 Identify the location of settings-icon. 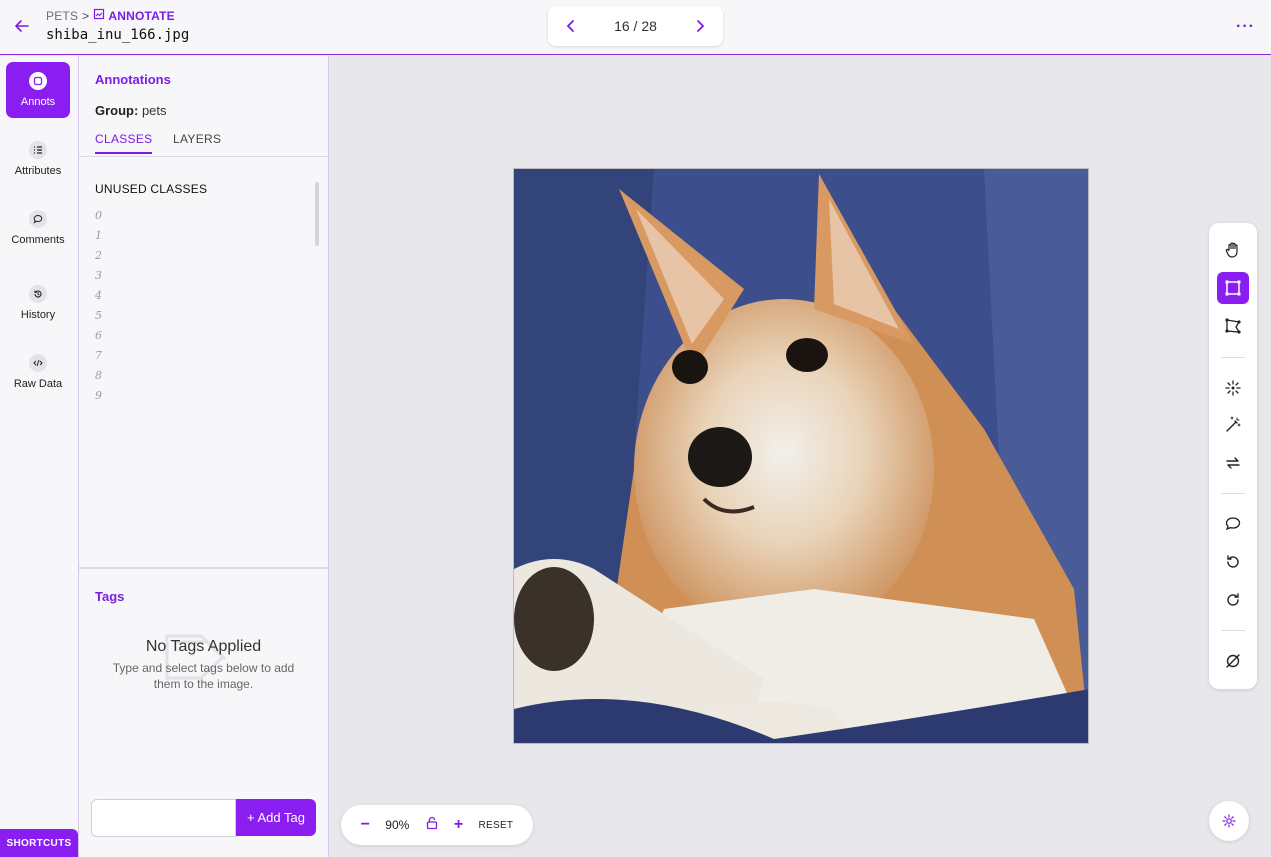
(1229, 821).